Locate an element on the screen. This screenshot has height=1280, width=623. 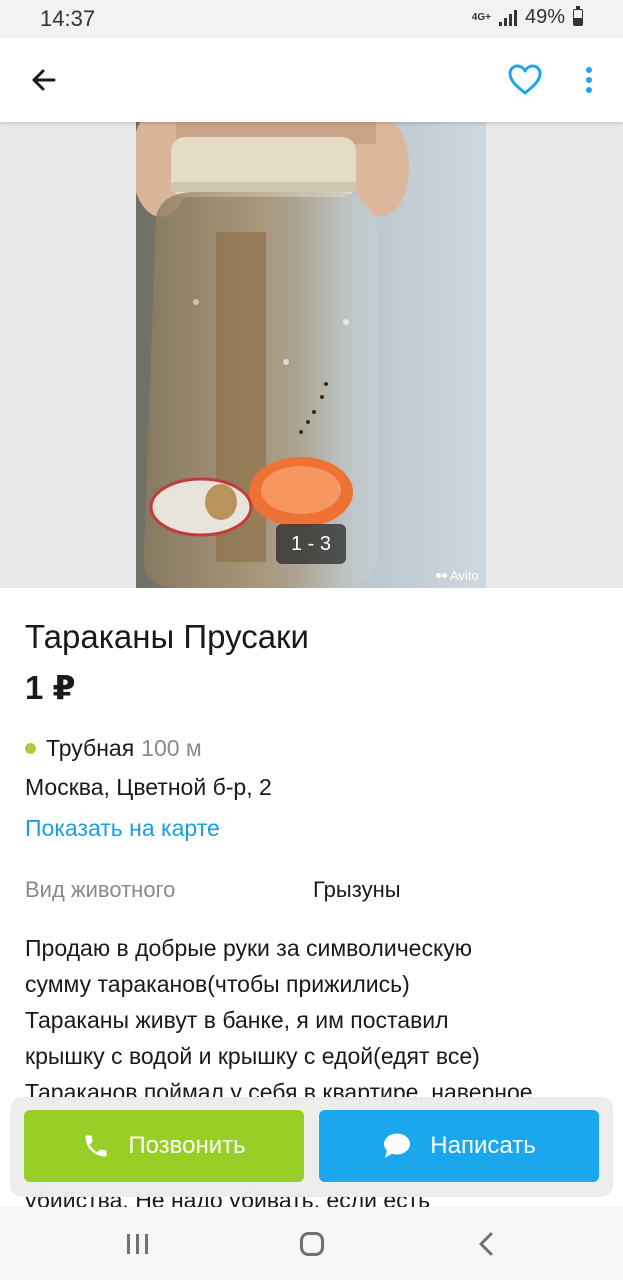
app-bar is located at coordinates (311, 80).